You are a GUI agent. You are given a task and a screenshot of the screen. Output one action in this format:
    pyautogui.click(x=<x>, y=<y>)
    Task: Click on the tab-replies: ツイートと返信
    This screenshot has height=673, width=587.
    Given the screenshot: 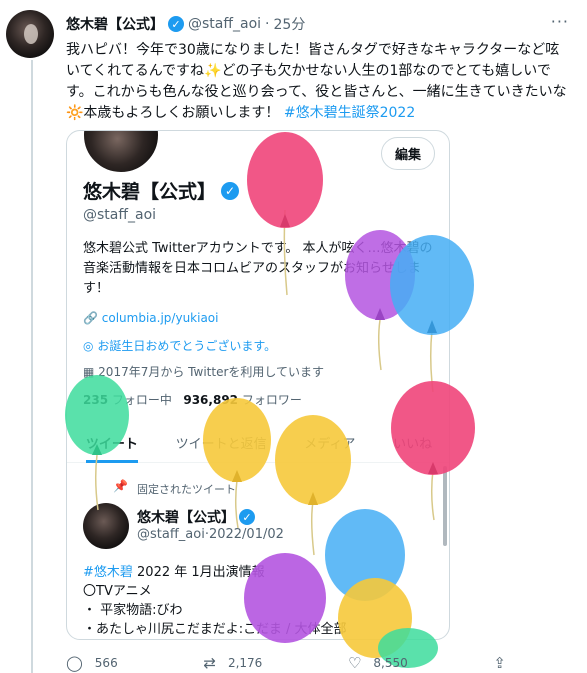 What is the action you would take?
    pyautogui.click(x=221, y=444)
    